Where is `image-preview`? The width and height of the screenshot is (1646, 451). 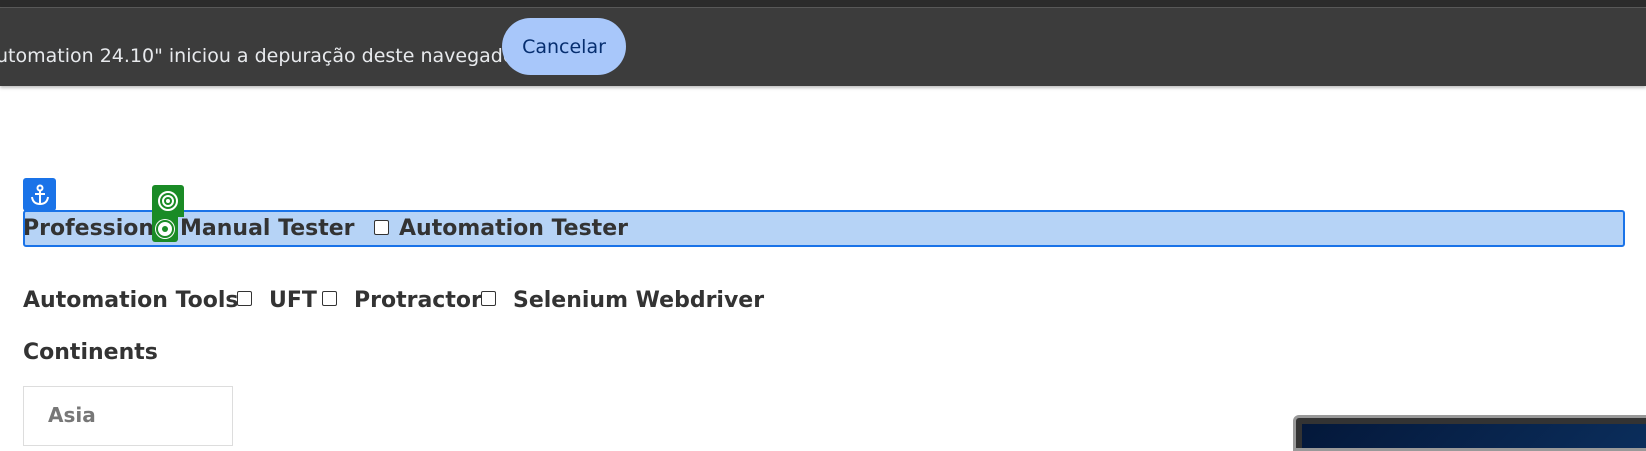
image-preview is located at coordinates (1469, 433).